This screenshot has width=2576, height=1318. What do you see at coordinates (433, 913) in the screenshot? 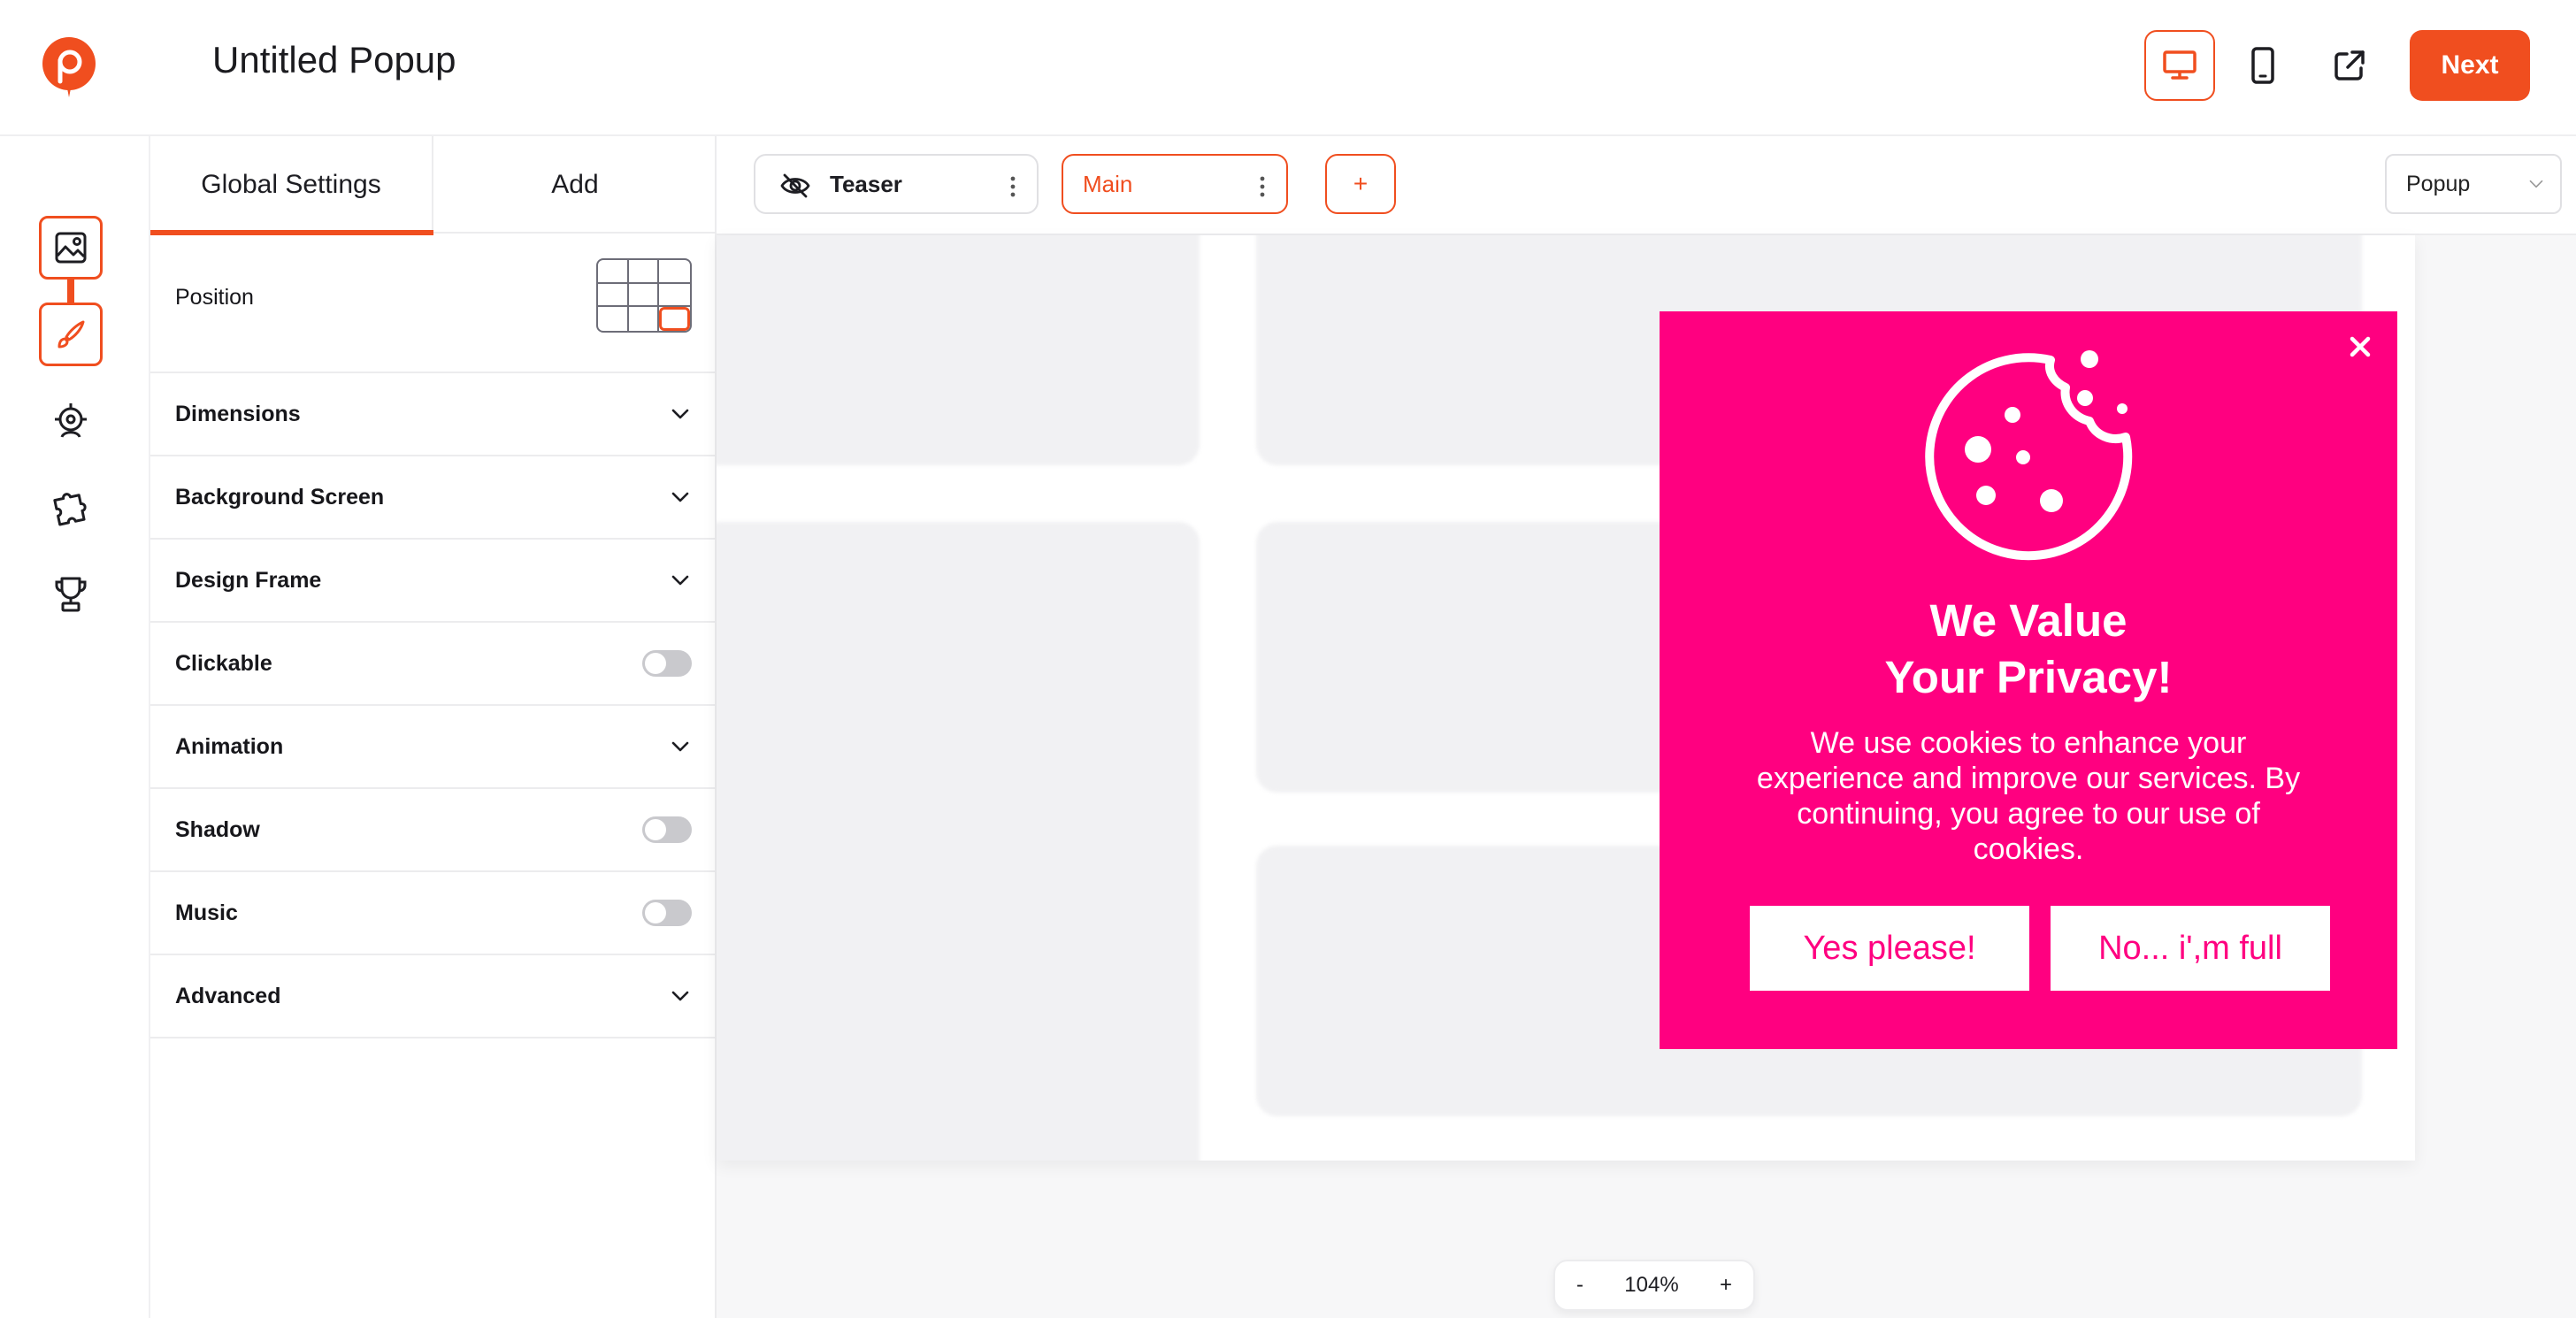
I see `music-row: Music` at bounding box center [433, 913].